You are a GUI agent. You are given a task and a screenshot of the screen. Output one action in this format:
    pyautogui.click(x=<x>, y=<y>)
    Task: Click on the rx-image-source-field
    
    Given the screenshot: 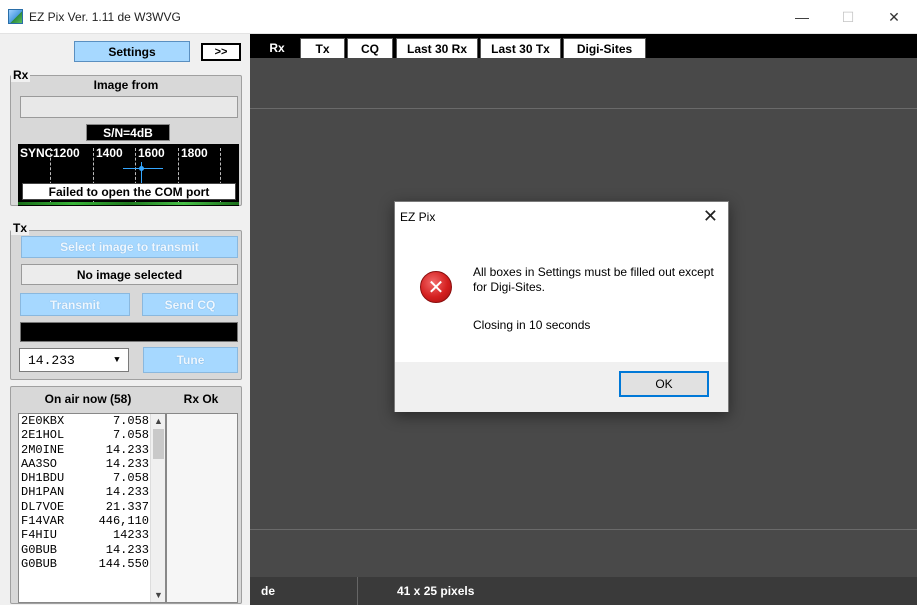 What is the action you would take?
    pyautogui.click(x=129, y=107)
    